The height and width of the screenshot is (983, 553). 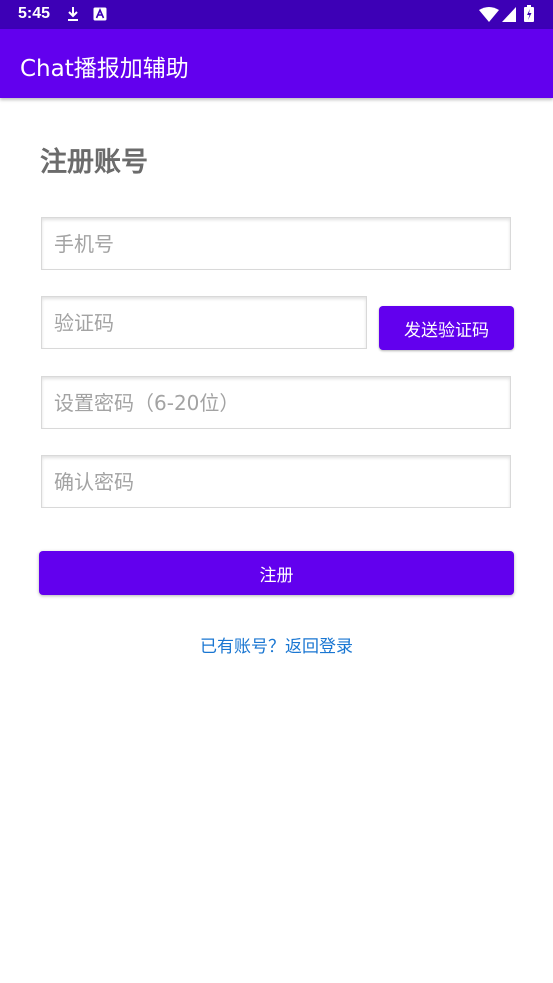 I want to click on password-input, so click(x=276, y=402).